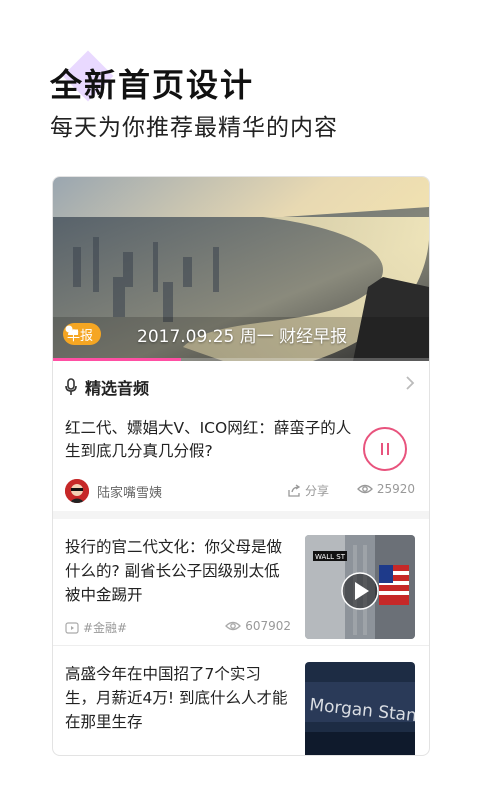  I want to click on audio-views: 25920, so click(385, 489).